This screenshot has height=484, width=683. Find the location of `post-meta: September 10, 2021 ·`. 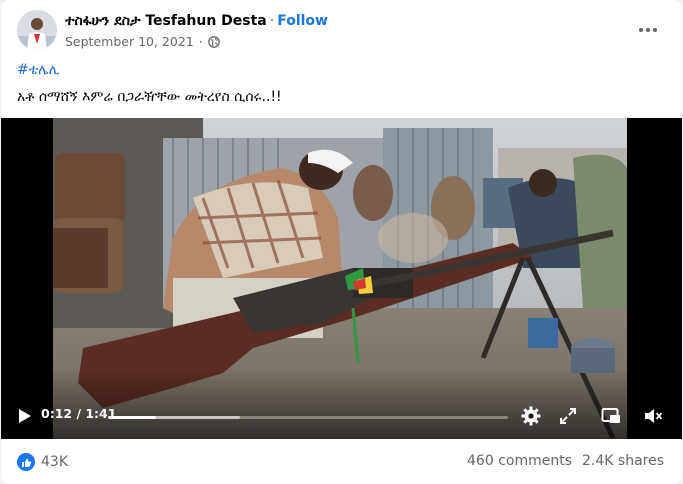

post-meta: September 10, 2021 · is located at coordinates (142, 41).